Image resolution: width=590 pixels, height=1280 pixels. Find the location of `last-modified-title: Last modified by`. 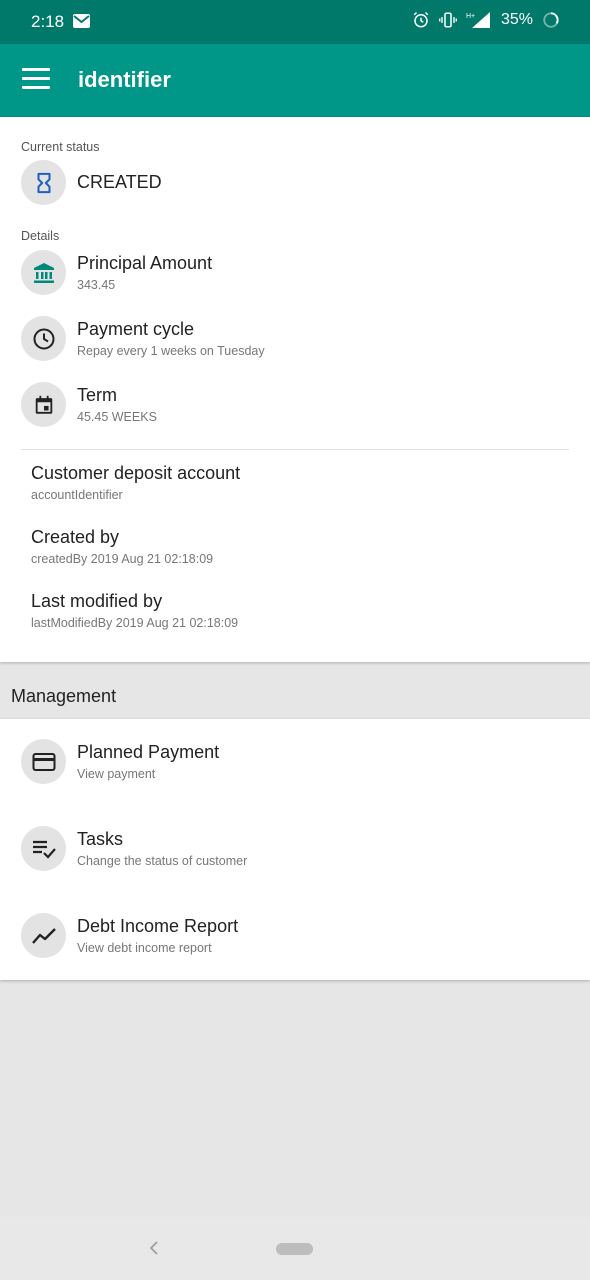

last-modified-title: Last modified by is located at coordinates (97, 601).